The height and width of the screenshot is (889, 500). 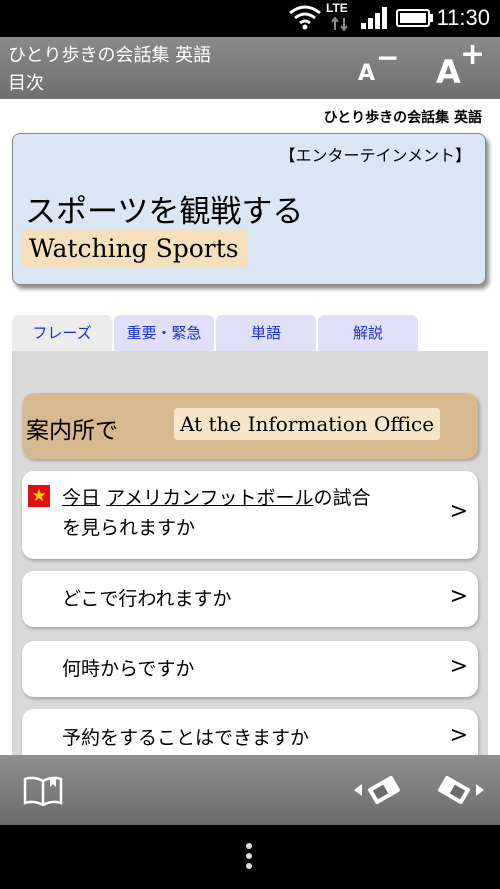 What do you see at coordinates (367, 73) in the screenshot?
I see `font-decrease-letter: A` at bounding box center [367, 73].